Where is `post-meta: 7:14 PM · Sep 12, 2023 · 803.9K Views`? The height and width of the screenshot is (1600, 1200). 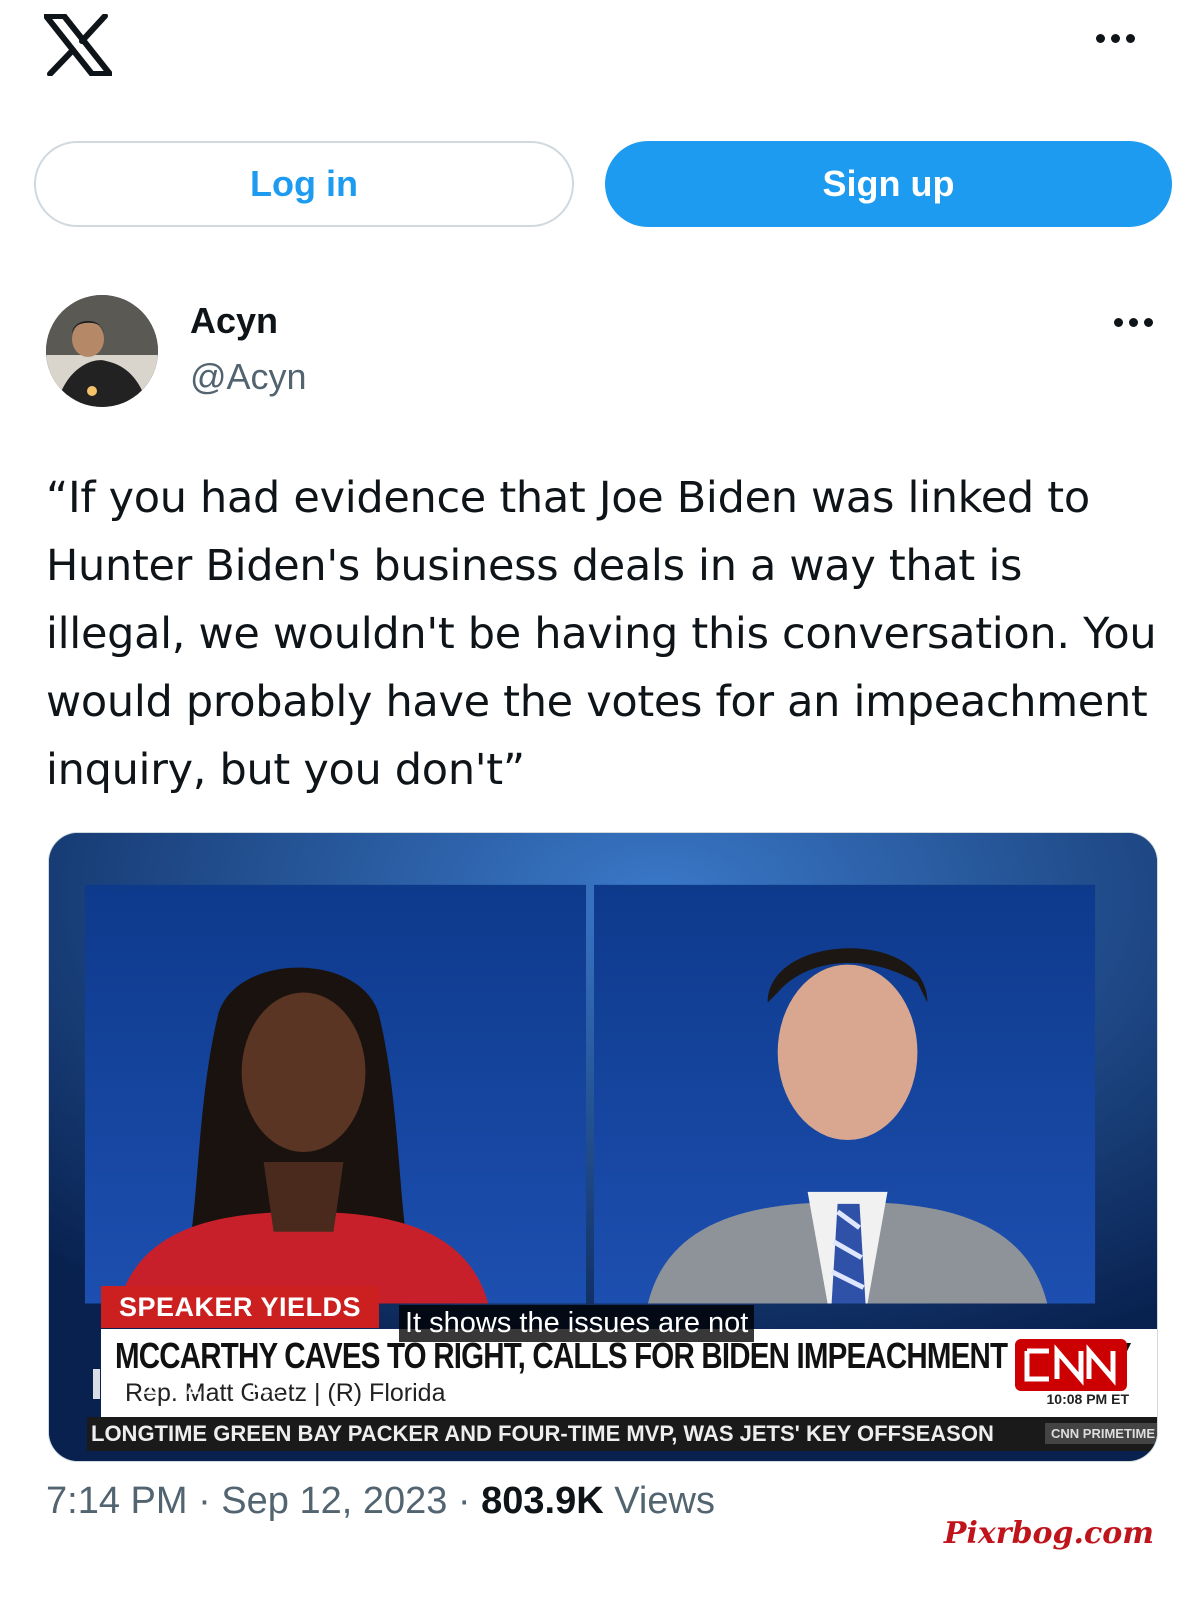
post-meta: 7:14 PM · Sep 12, 2023 · 803.9K Views is located at coordinates (380, 1501).